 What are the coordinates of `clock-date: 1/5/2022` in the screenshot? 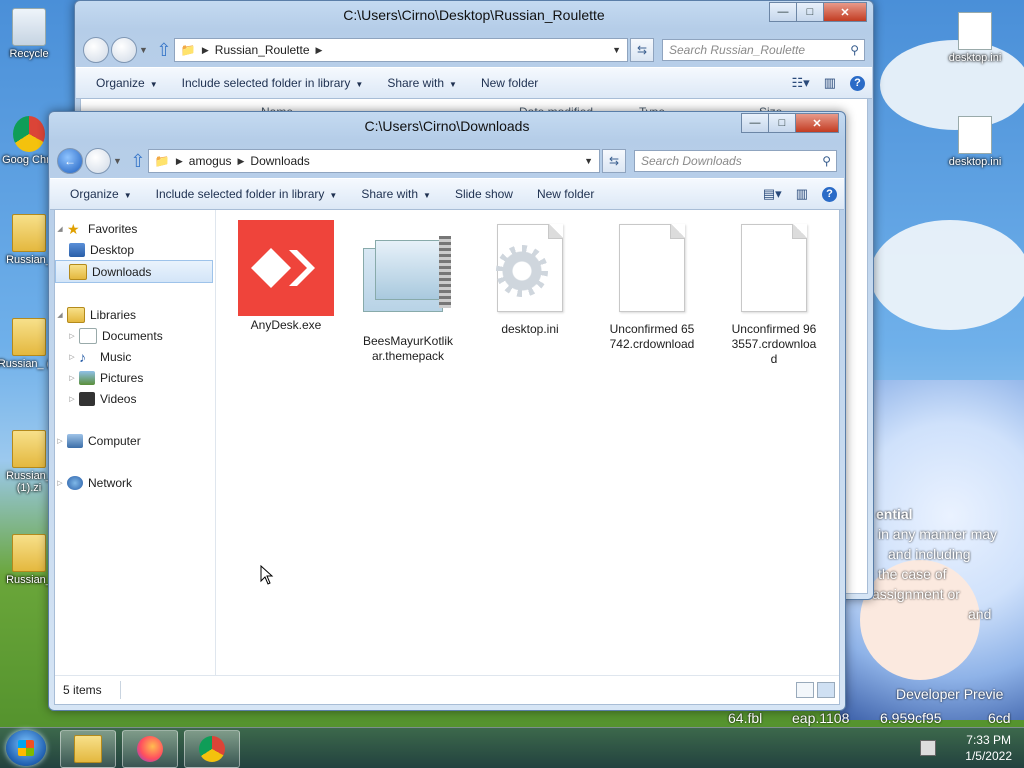 It's located at (988, 756).